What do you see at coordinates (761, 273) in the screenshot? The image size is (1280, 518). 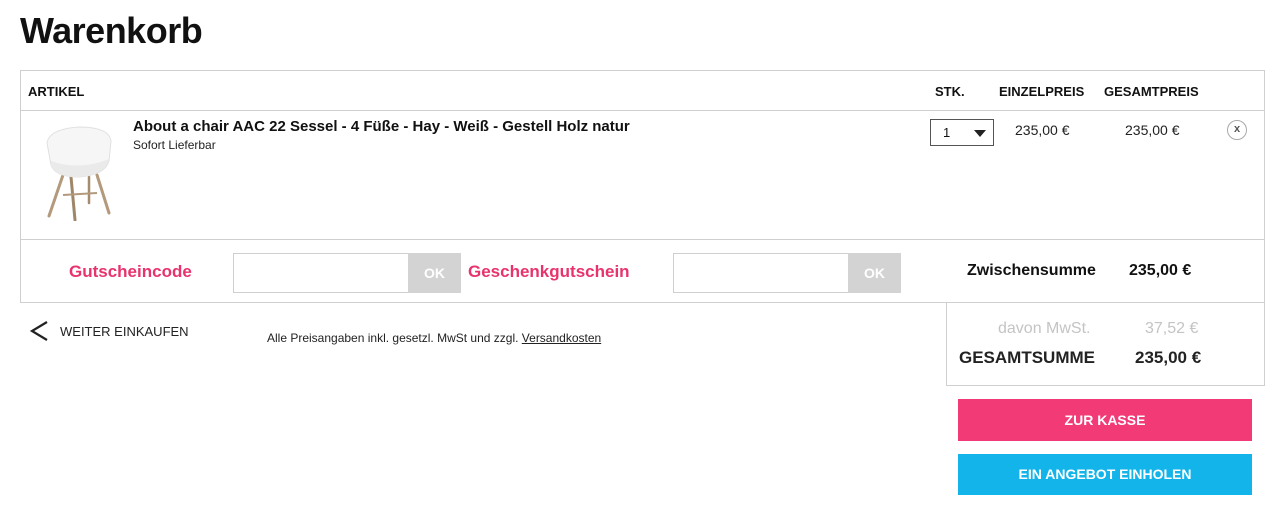 I see `gift-voucher-input` at bounding box center [761, 273].